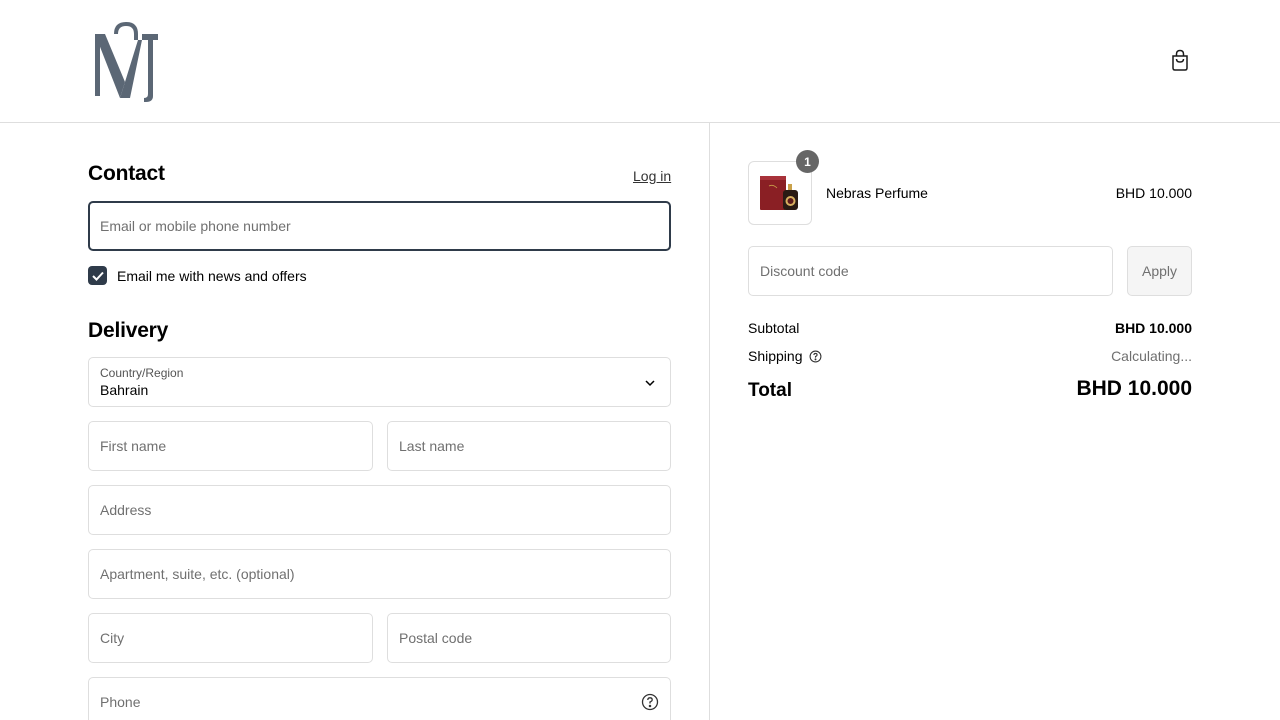 The image size is (1280, 720). Describe the element at coordinates (1153, 193) in the screenshot. I see `product-price: BHD 10.000` at that location.